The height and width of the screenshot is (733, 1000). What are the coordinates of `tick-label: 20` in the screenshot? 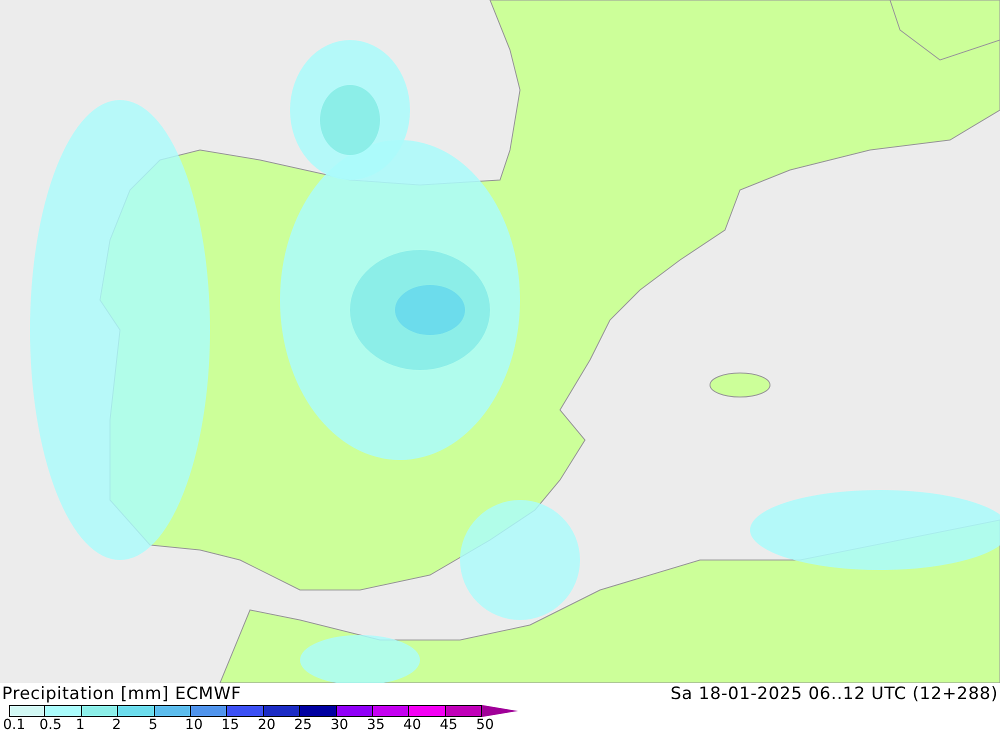 It's located at (267, 725).